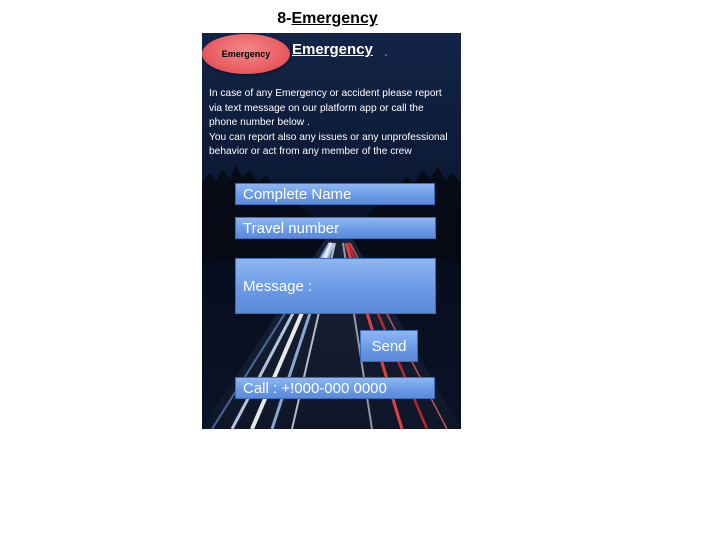 The image size is (720, 540). What do you see at coordinates (334, 18) in the screenshot?
I see `page-heading-underlined: Emergency` at bounding box center [334, 18].